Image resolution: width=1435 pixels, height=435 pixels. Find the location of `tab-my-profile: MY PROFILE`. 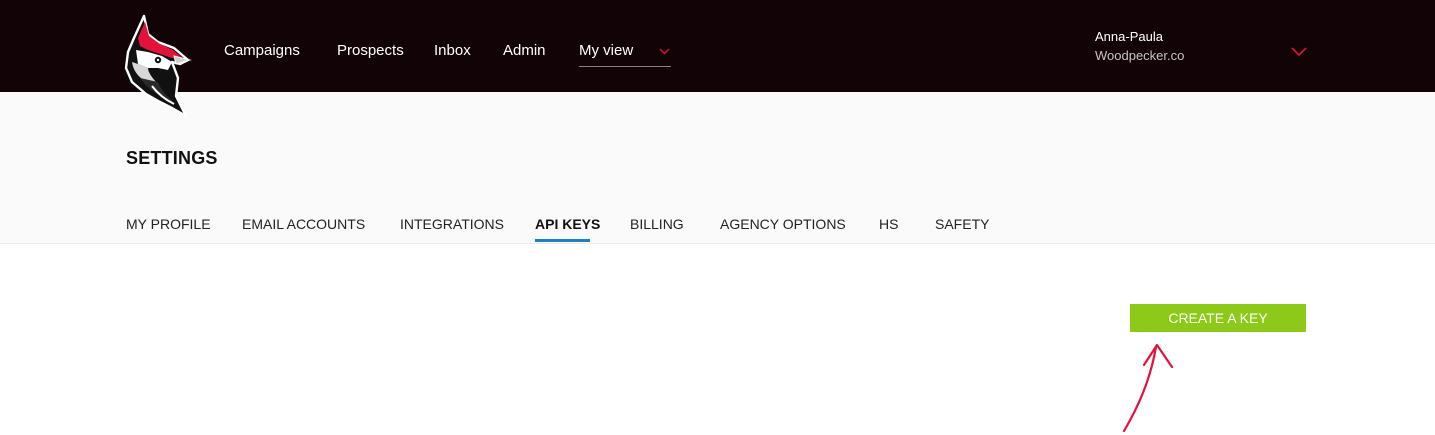

tab-my-profile: MY PROFILE is located at coordinates (168, 229).